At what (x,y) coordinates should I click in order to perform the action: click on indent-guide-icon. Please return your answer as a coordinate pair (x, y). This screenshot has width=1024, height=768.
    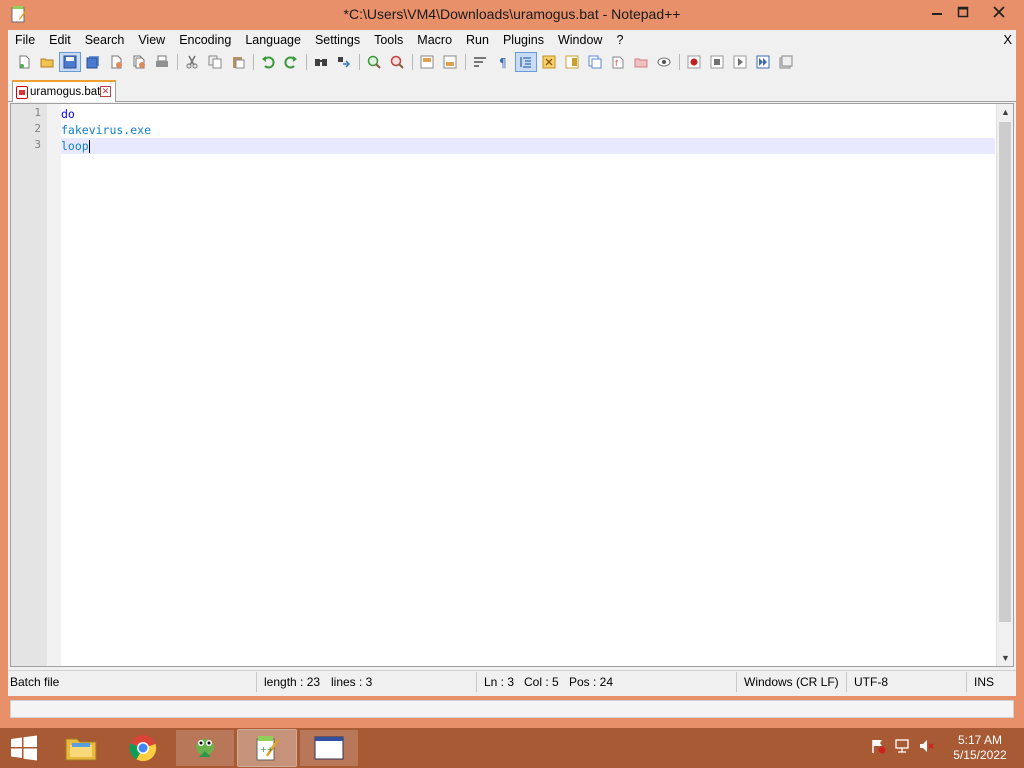
    Looking at the image, I should click on (525, 62).